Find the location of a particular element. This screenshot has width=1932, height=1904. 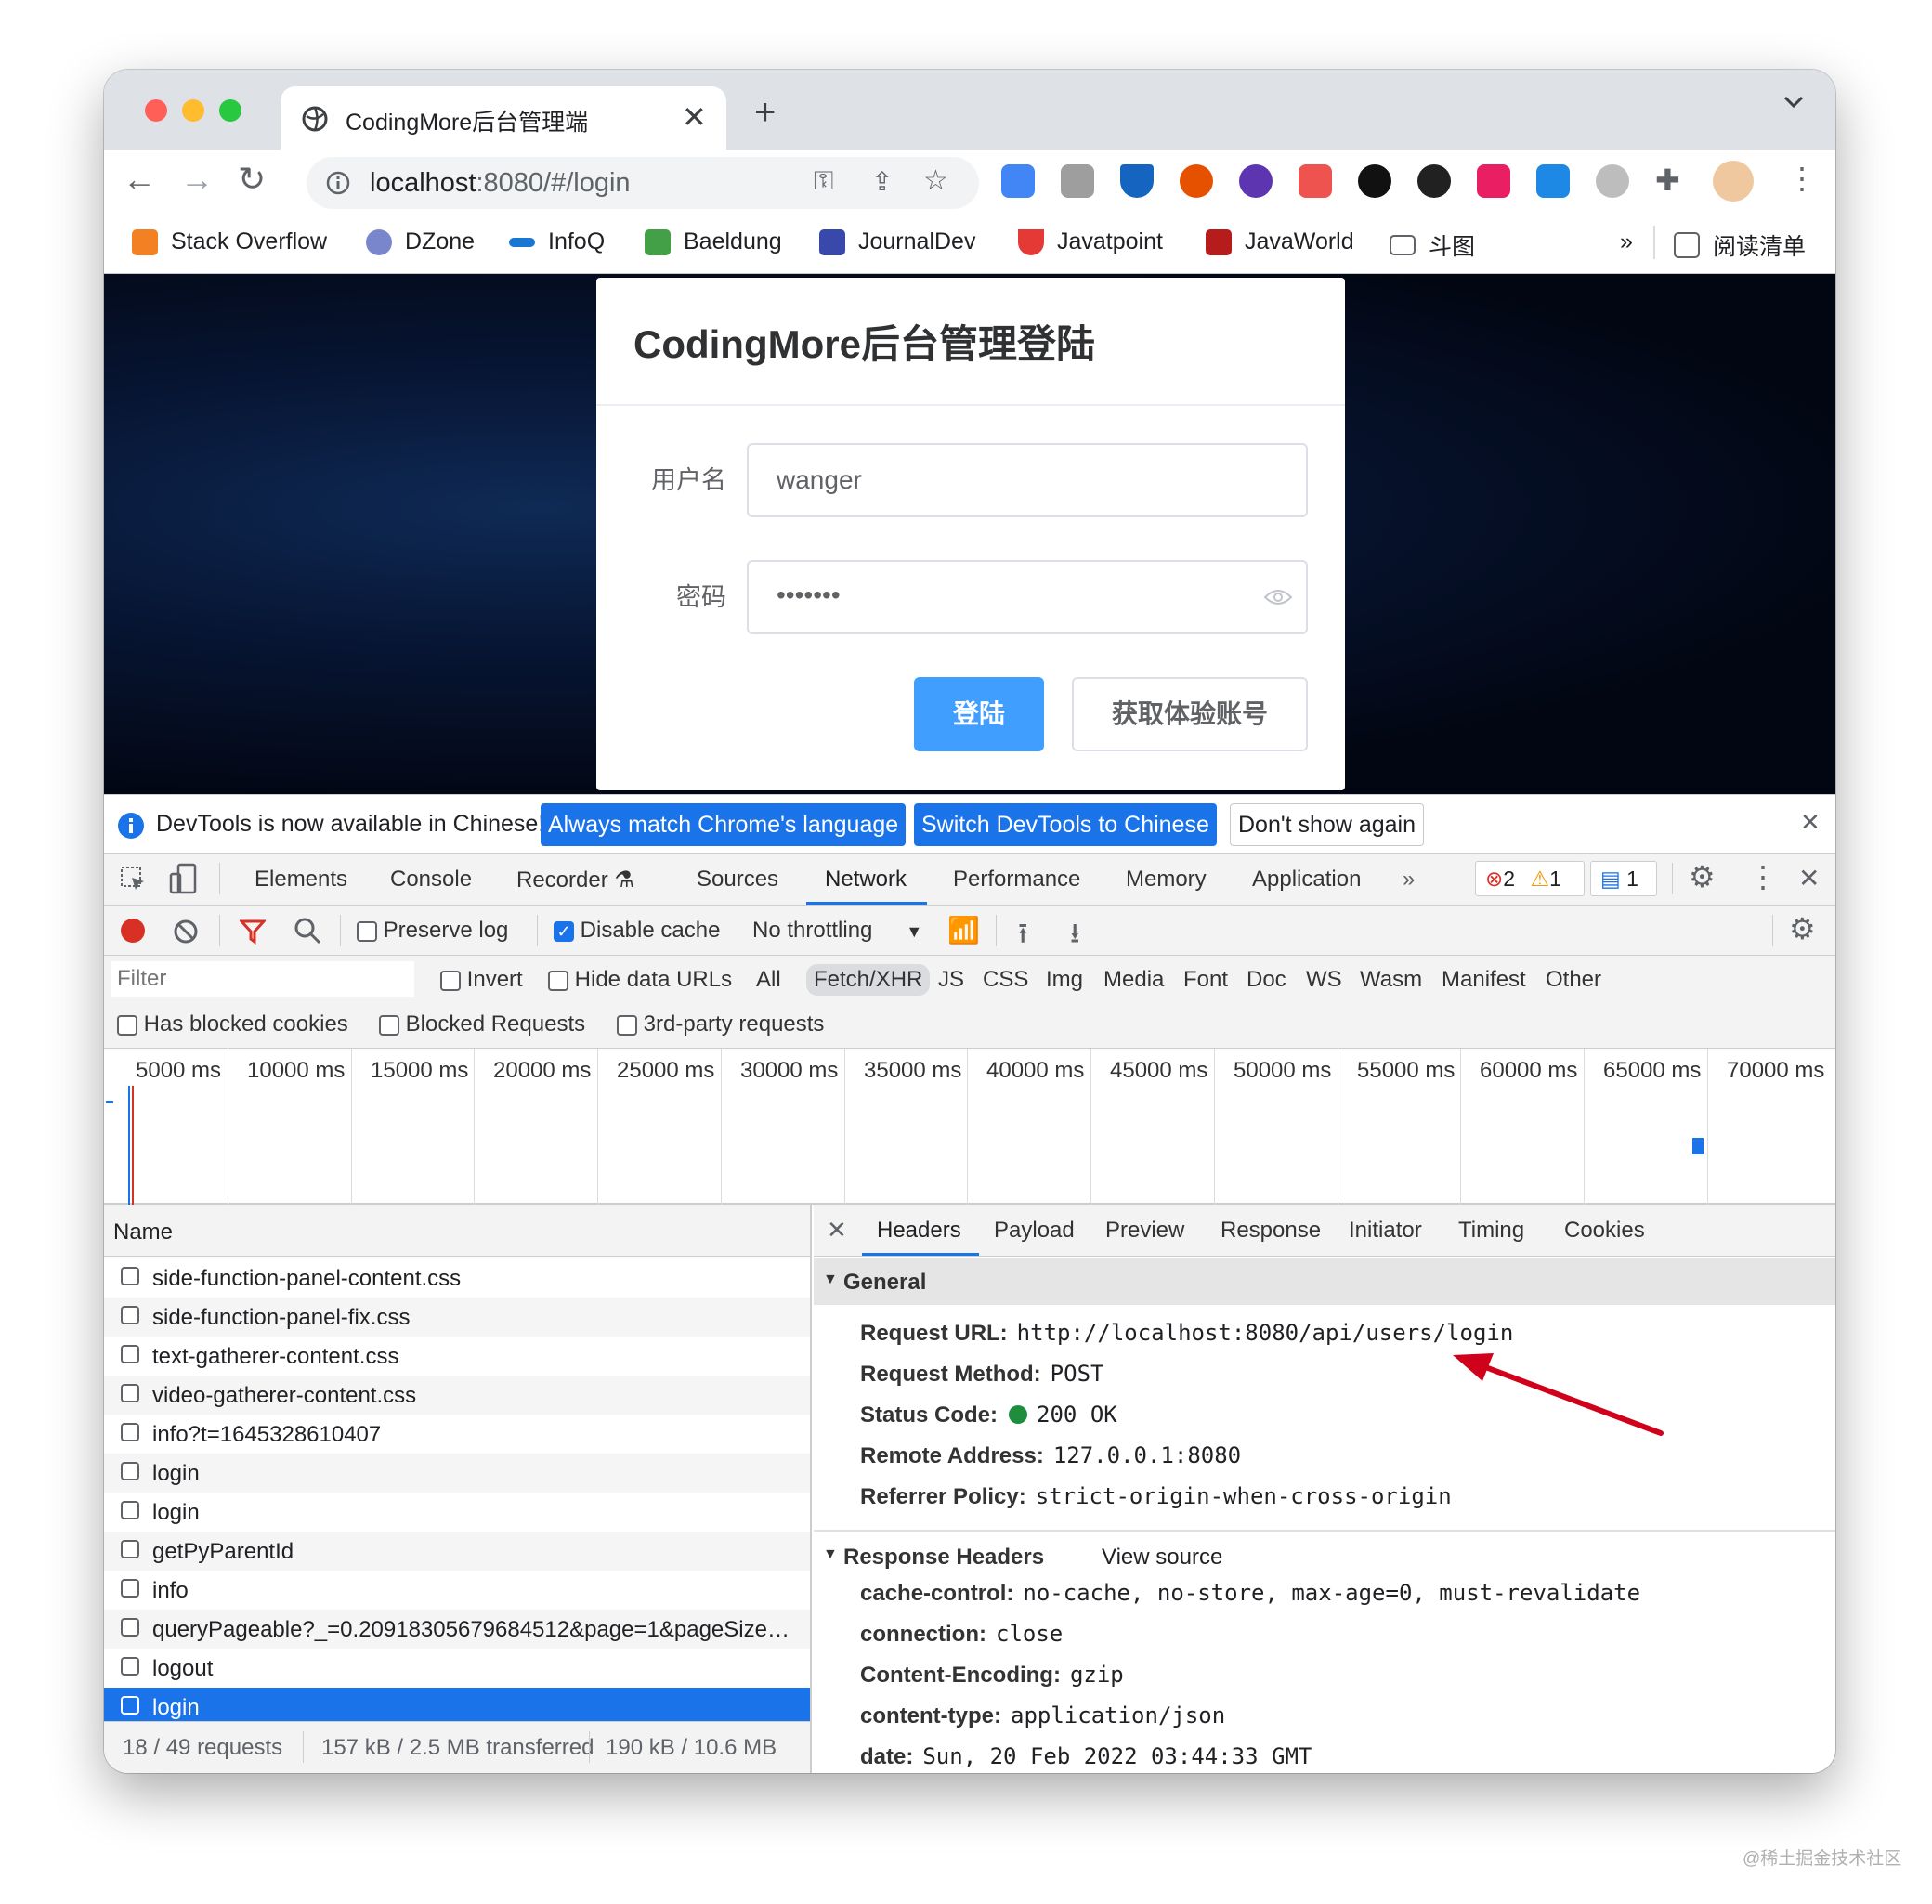

password-input: ••••••• is located at coordinates (1027, 597).